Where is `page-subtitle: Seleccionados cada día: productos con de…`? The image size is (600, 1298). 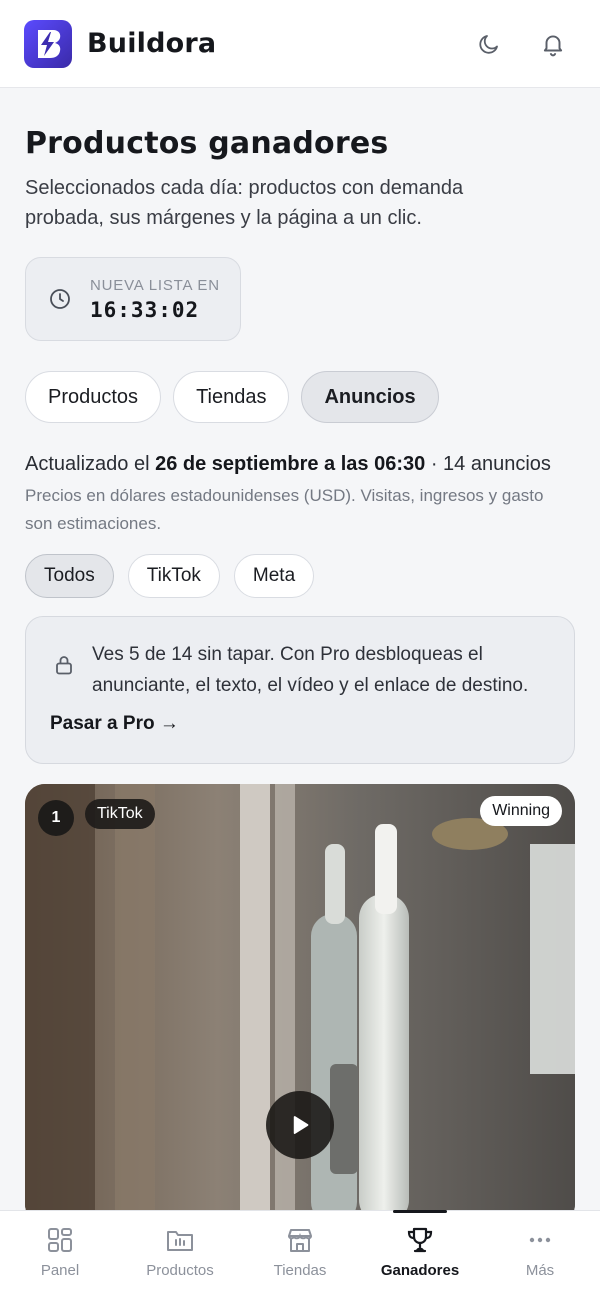 page-subtitle: Seleccionados cada día: productos con de… is located at coordinates (244, 203).